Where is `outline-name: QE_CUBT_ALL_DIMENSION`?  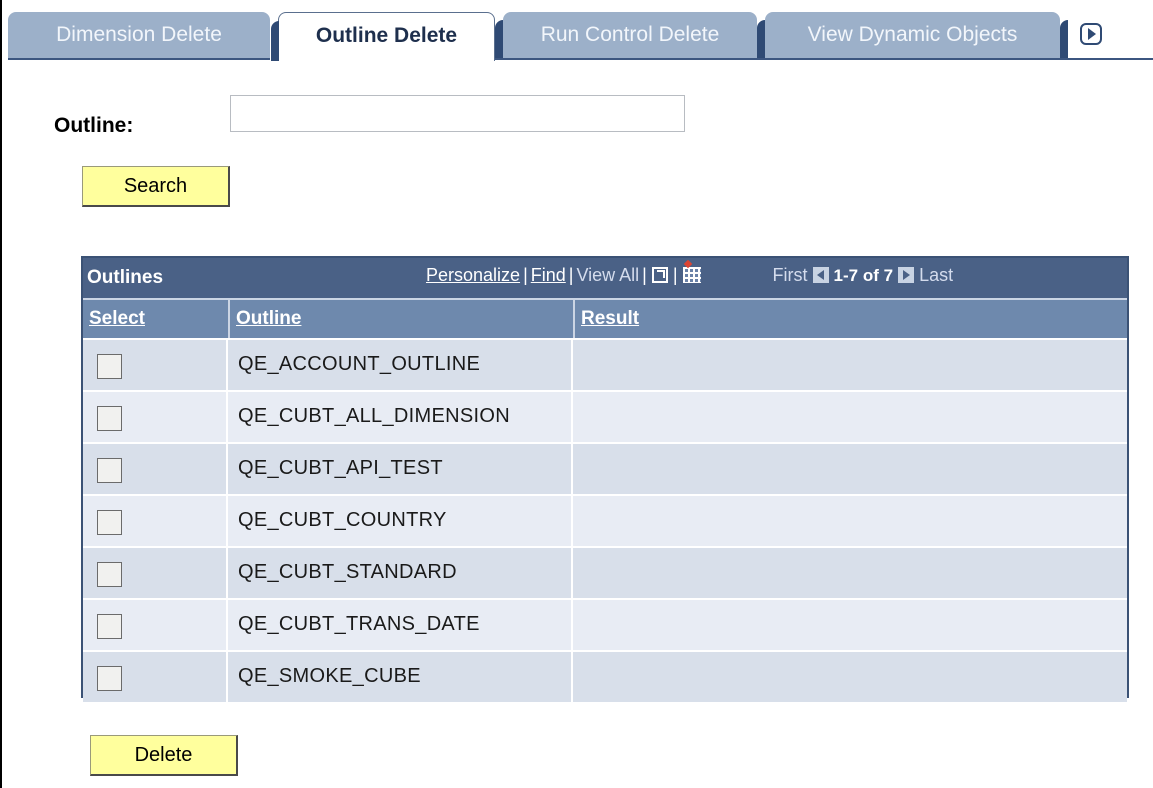 outline-name: QE_CUBT_ALL_DIMENSION is located at coordinates (374, 416).